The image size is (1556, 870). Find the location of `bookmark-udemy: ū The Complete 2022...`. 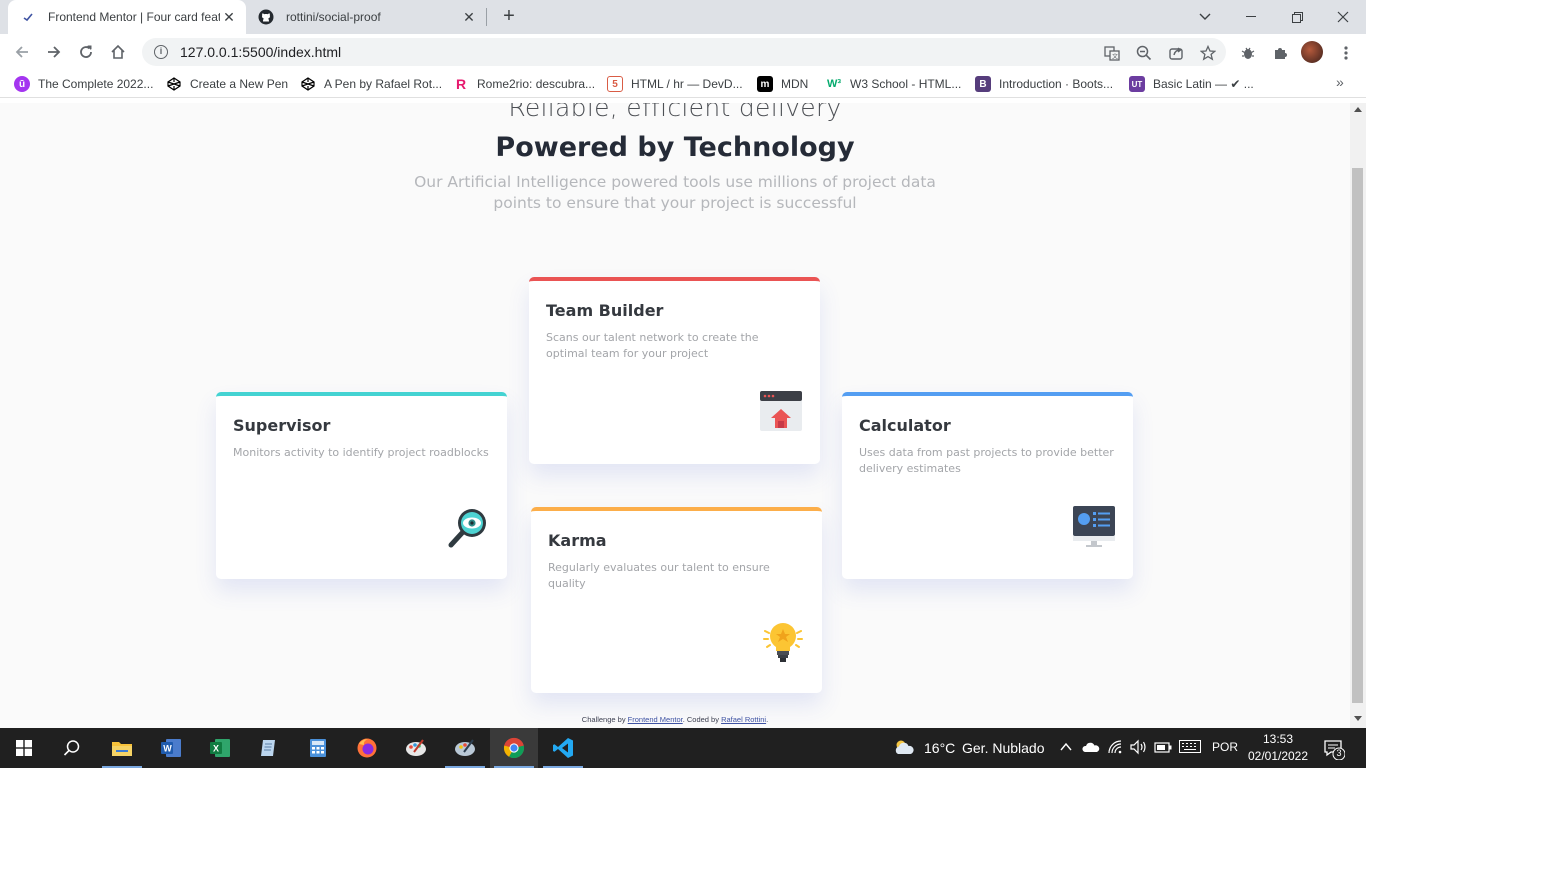

bookmark-udemy: ū The Complete 2022... is located at coordinates (83, 84).